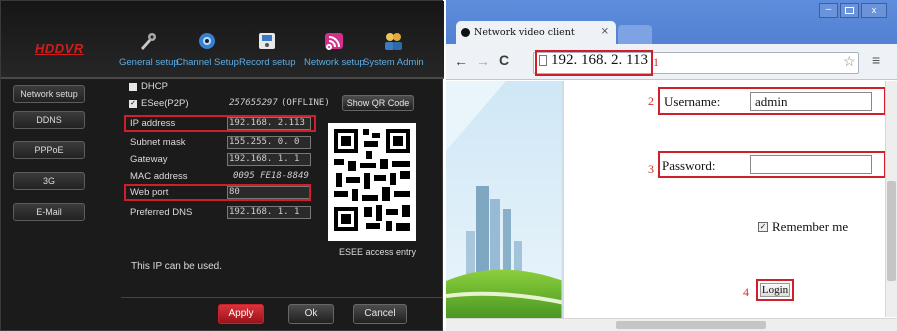 This screenshot has height=331, width=897. What do you see at coordinates (876, 60) in the screenshot?
I see `menu-icon: ≡` at bounding box center [876, 60].